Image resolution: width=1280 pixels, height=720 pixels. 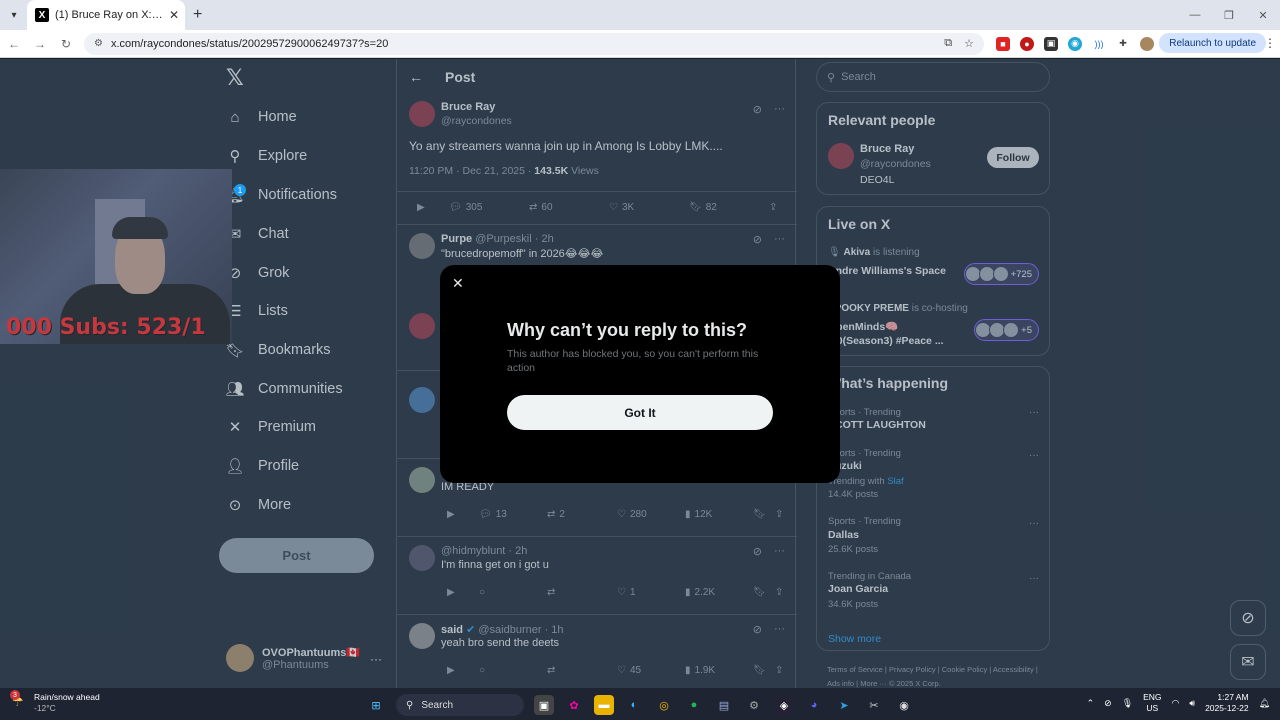 What do you see at coordinates (14, 15) in the screenshot?
I see `tab-search-button: ▾` at bounding box center [14, 15].